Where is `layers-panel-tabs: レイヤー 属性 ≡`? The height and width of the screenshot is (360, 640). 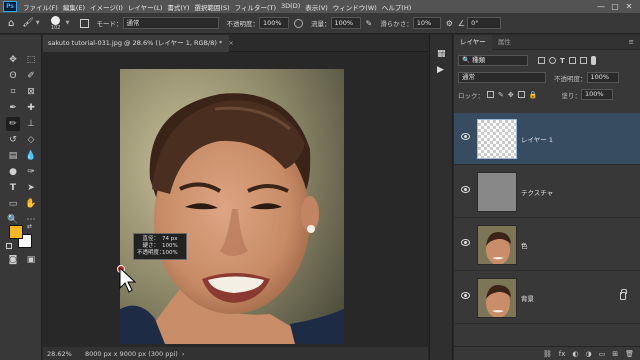 layers-panel-tabs: レイヤー 属性 ≡ is located at coordinates (547, 42).